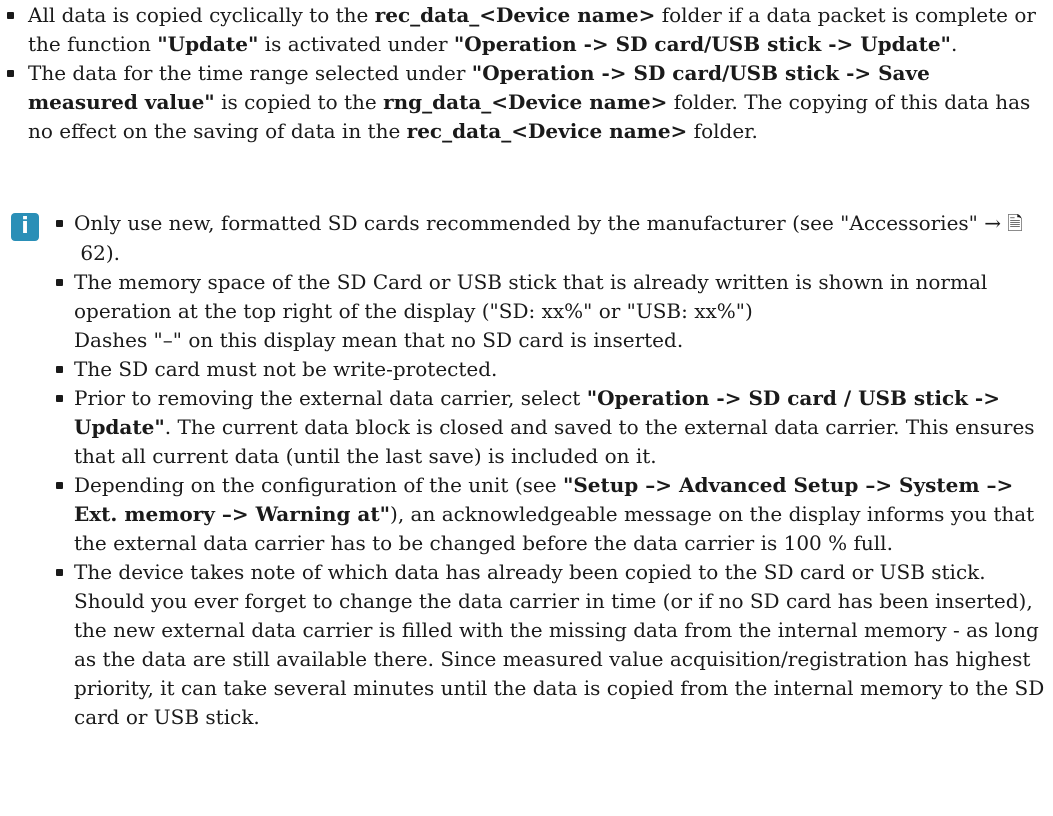  What do you see at coordinates (550, 369) in the screenshot?
I see `list-item: The SD card must not be write-protected.` at bounding box center [550, 369].